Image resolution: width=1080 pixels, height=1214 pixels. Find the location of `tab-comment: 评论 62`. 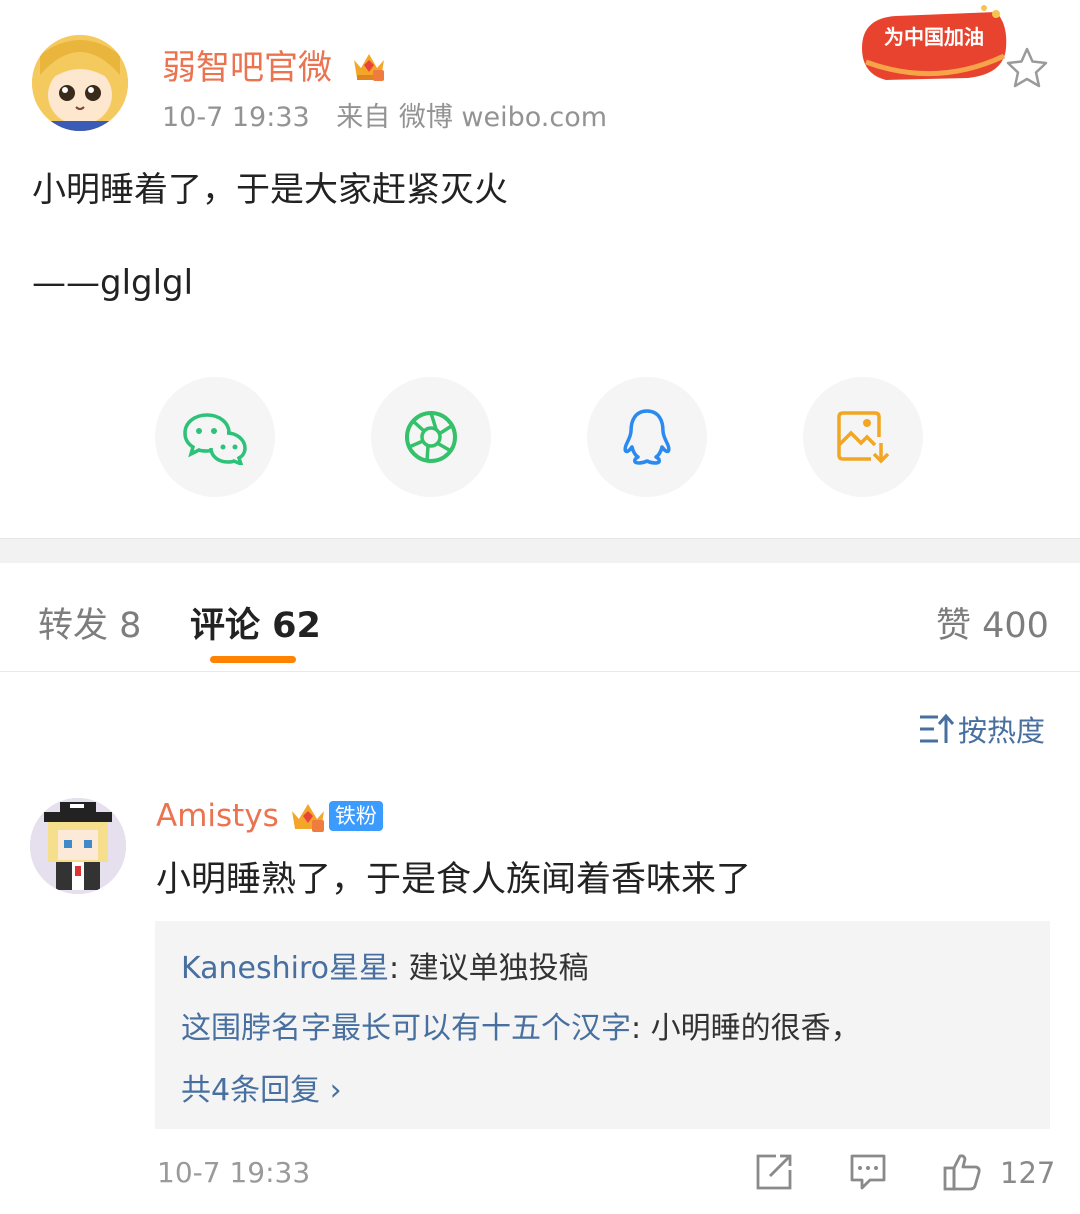

tab-comment: 评论 62 is located at coordinates (255, 622).